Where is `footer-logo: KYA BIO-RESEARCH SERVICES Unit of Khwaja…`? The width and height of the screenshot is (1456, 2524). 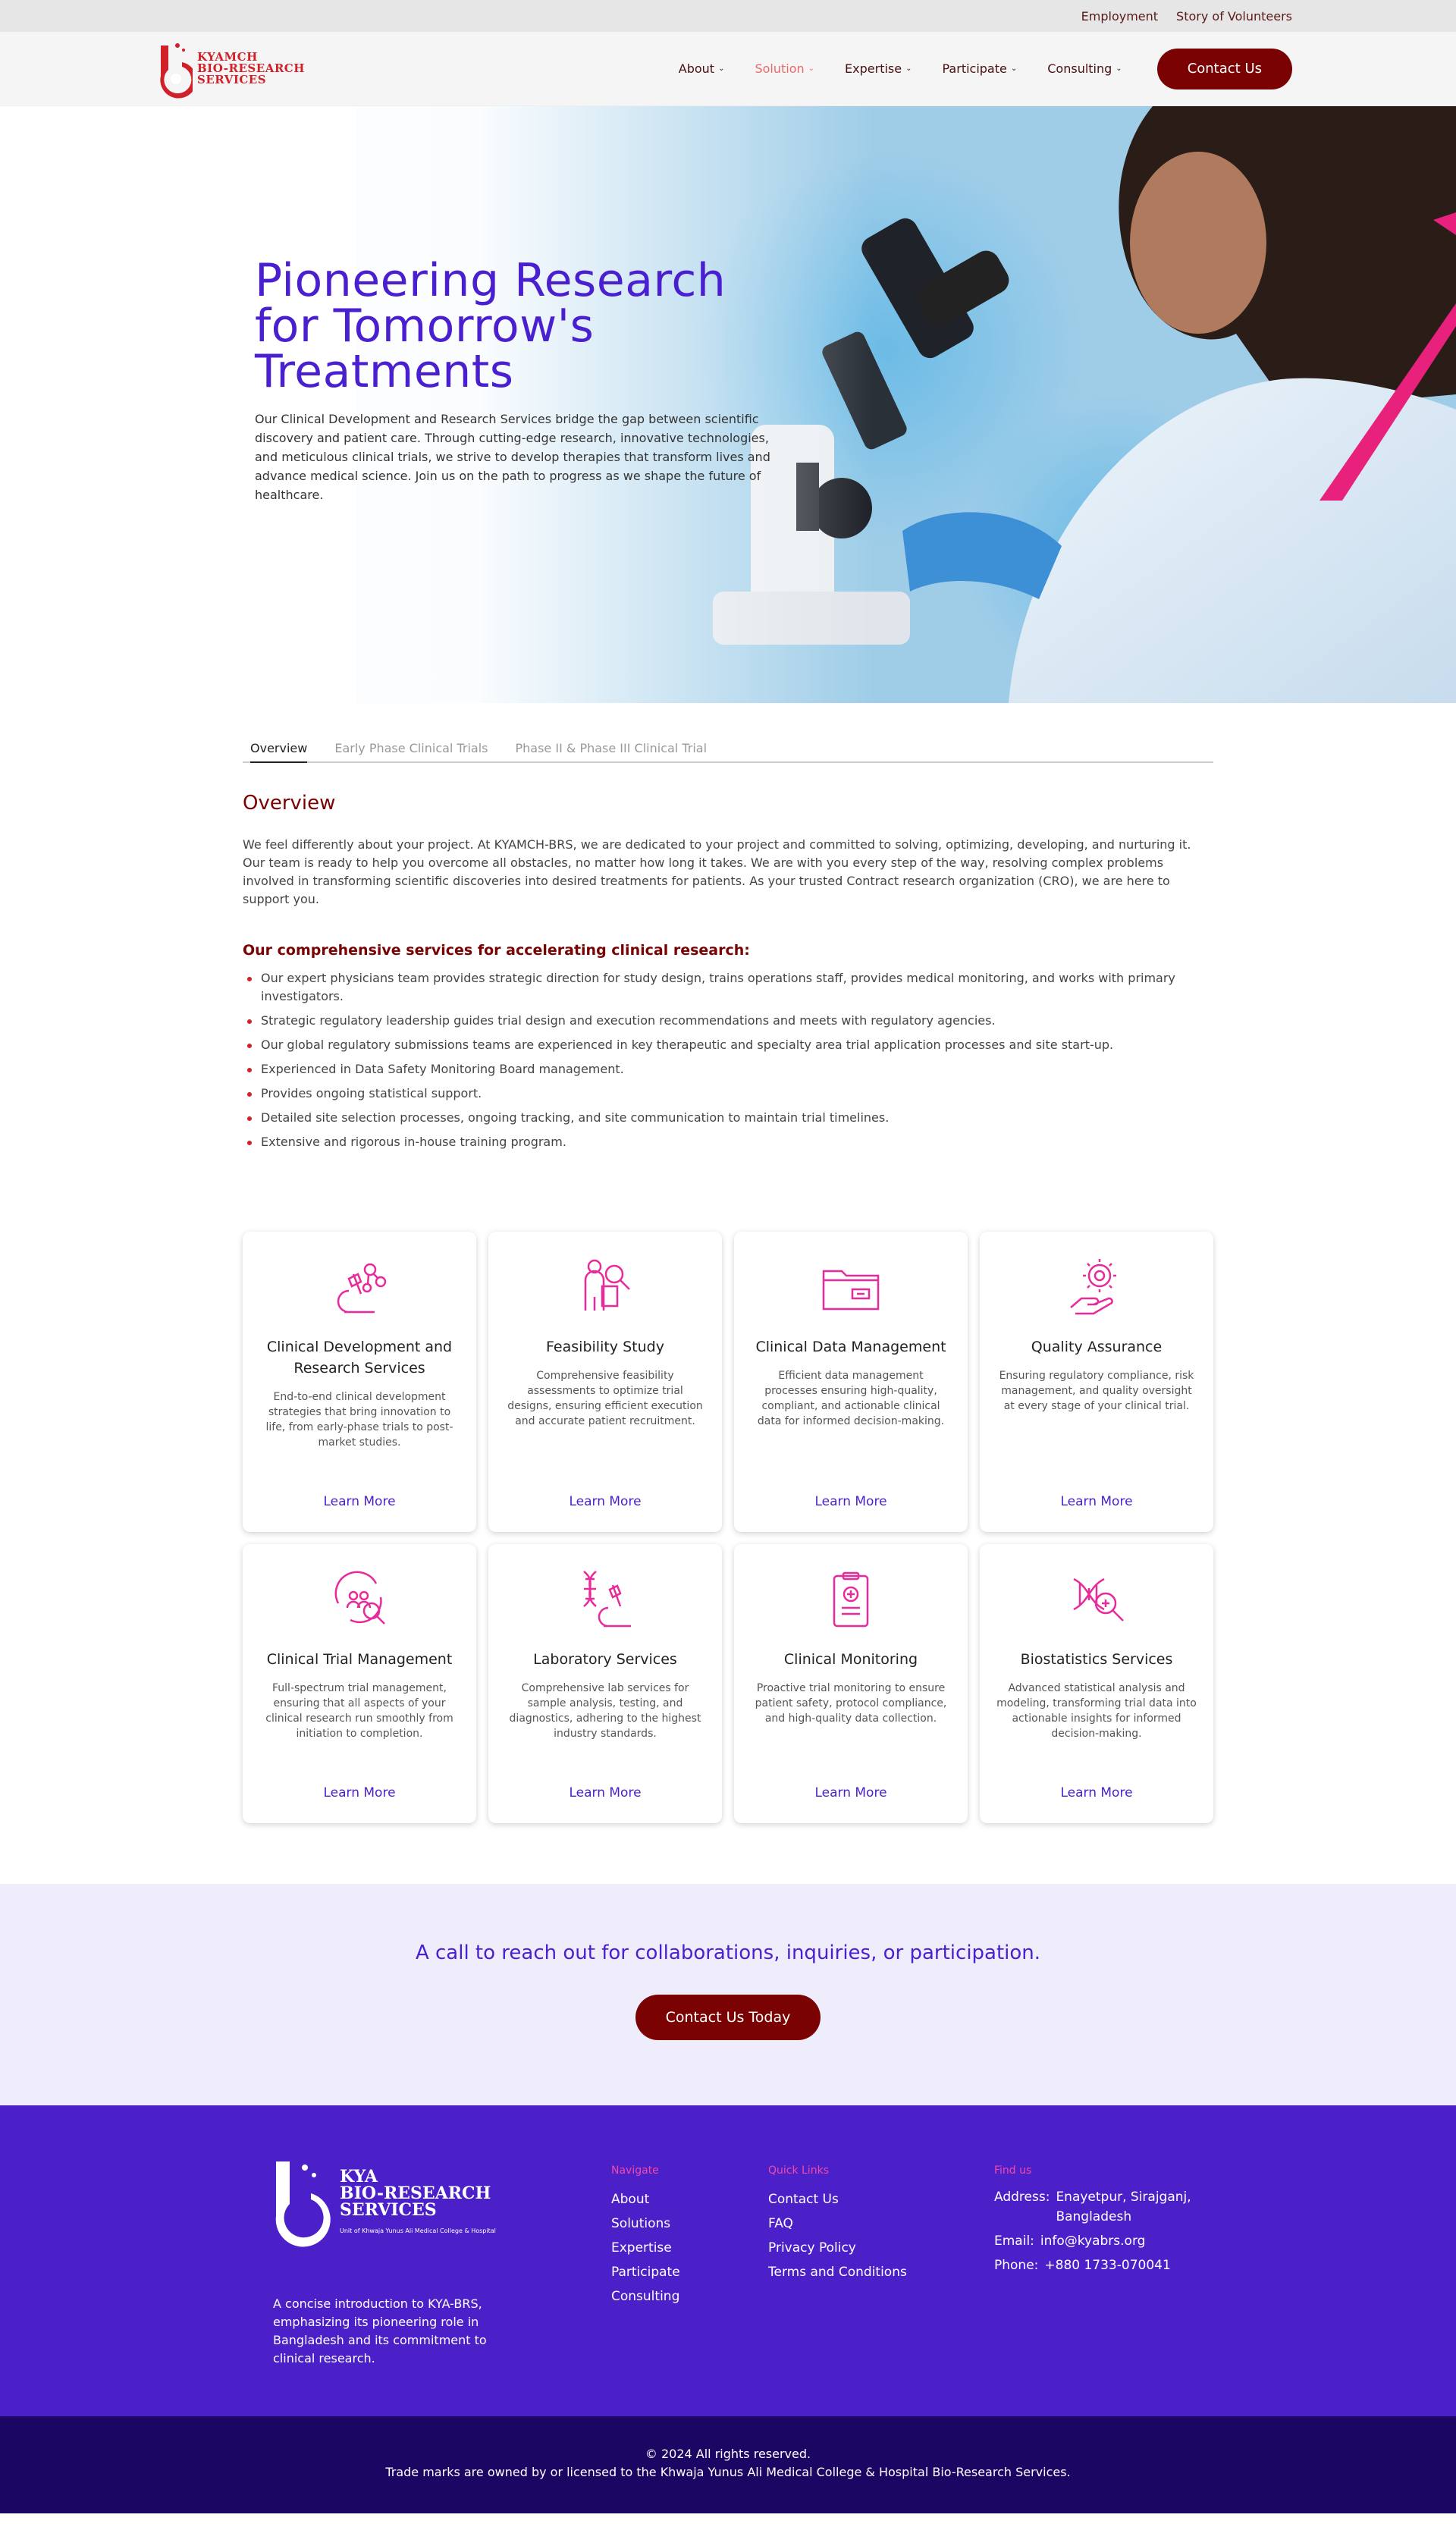
footer-logo: KYA BIO-RESEARCH SERVICES Unit of Khwaja… is located at coordinates (384, 2203).